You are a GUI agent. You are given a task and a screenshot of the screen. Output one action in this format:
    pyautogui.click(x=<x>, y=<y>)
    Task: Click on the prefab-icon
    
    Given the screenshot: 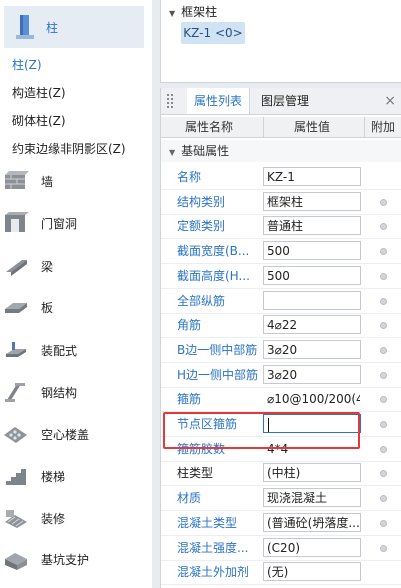 What is the action you would take?
    pyautogui.click(x=16, y=350)
    